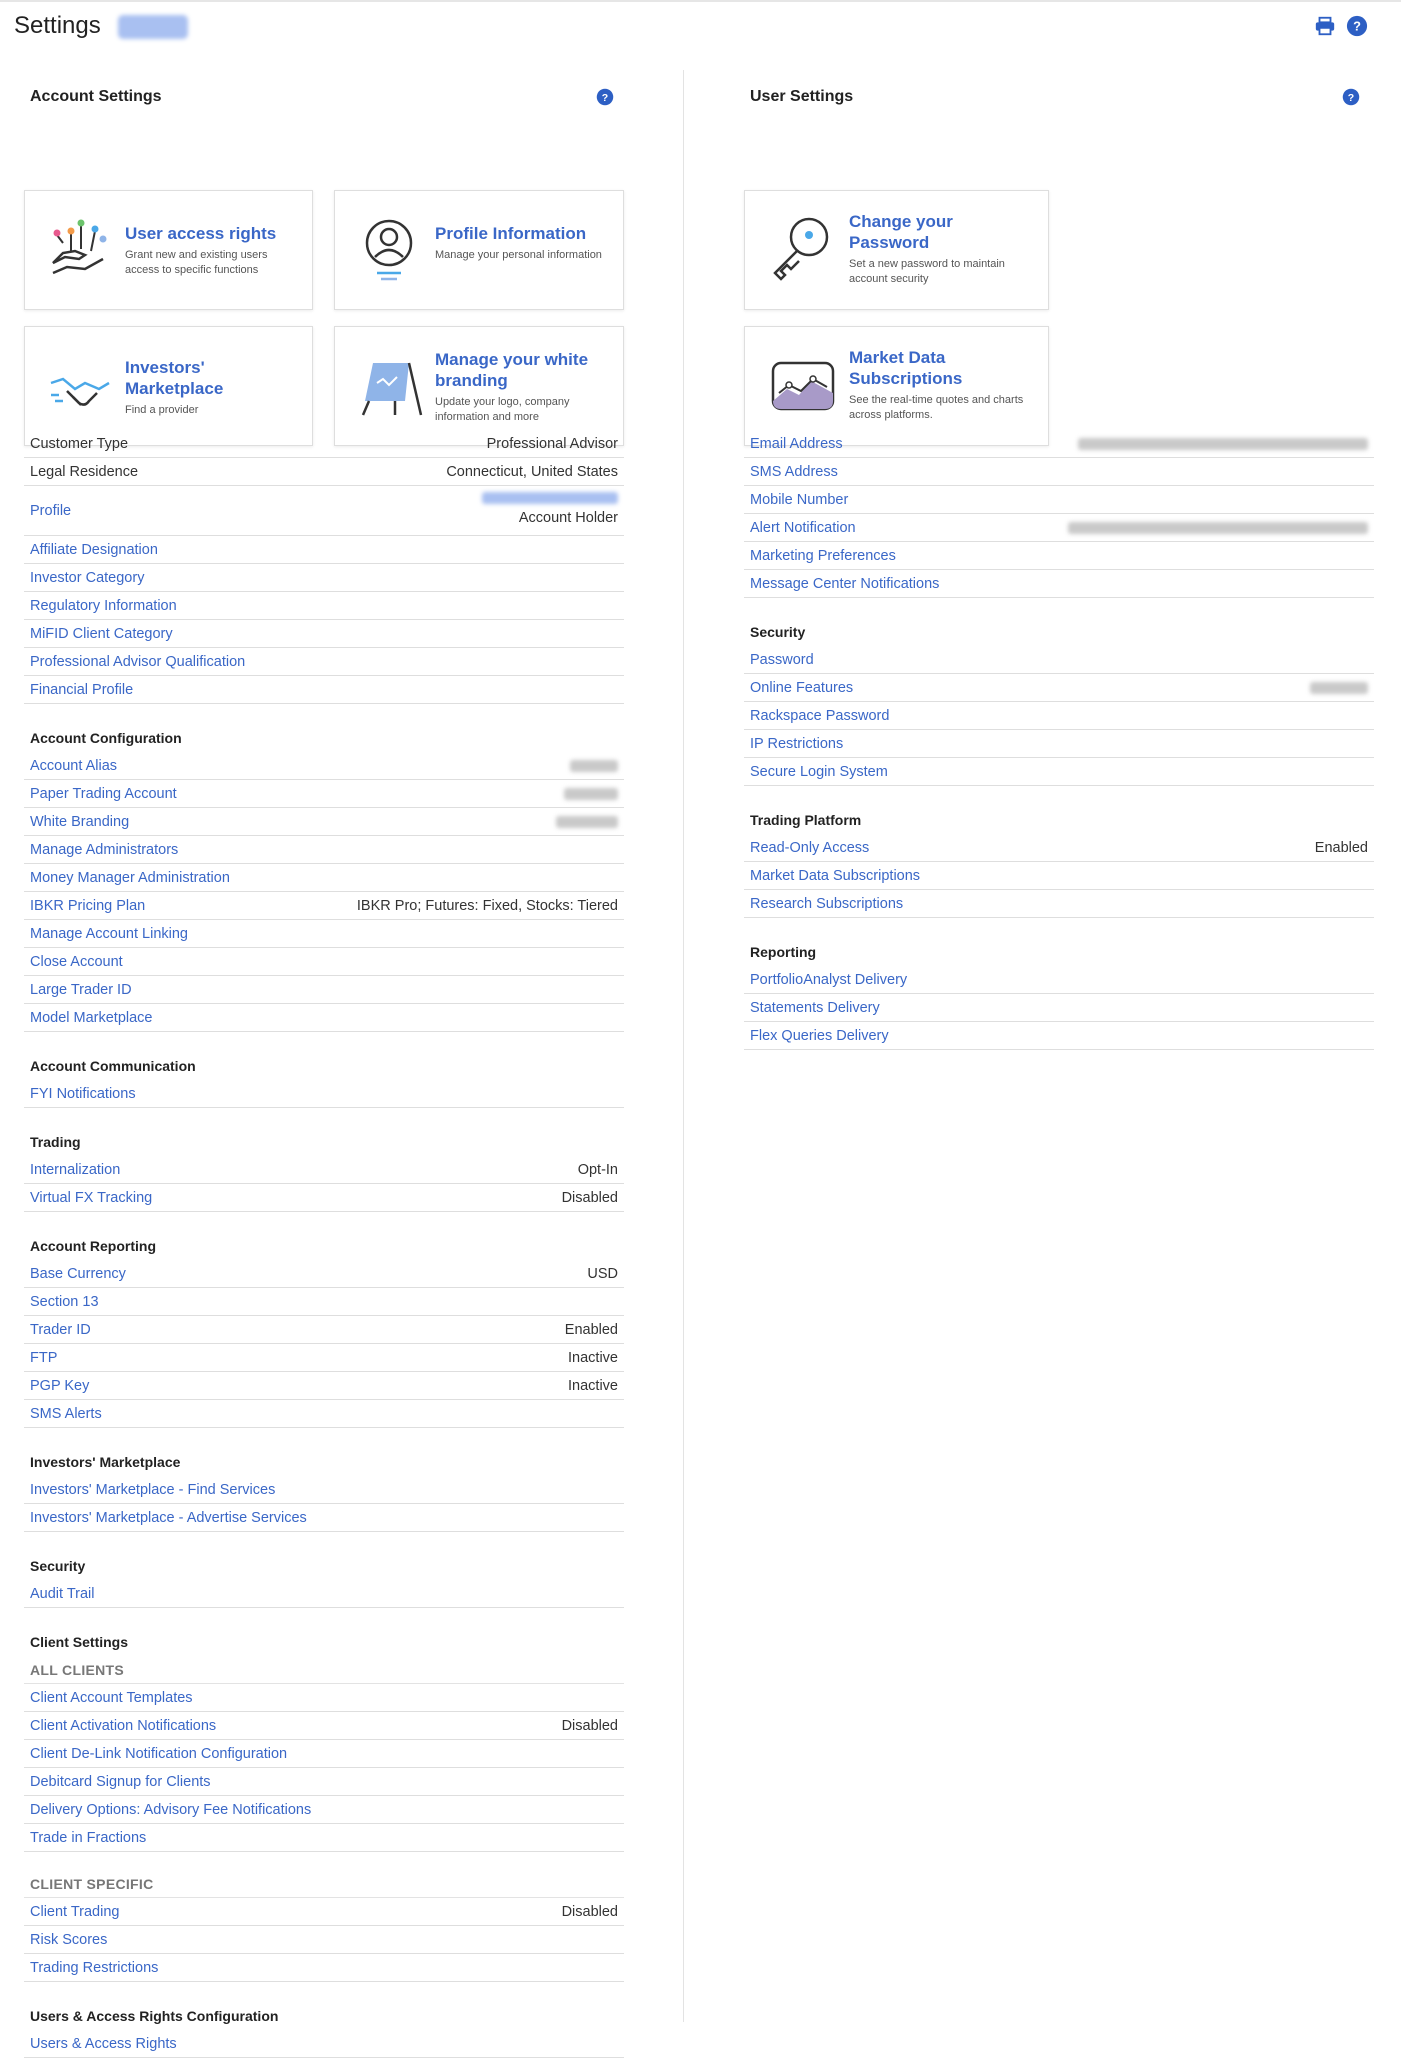 The image size is (1401, 2058). I want to click on client-specific-heading: CLIENT SPECIFIC, so click(324, 1884).